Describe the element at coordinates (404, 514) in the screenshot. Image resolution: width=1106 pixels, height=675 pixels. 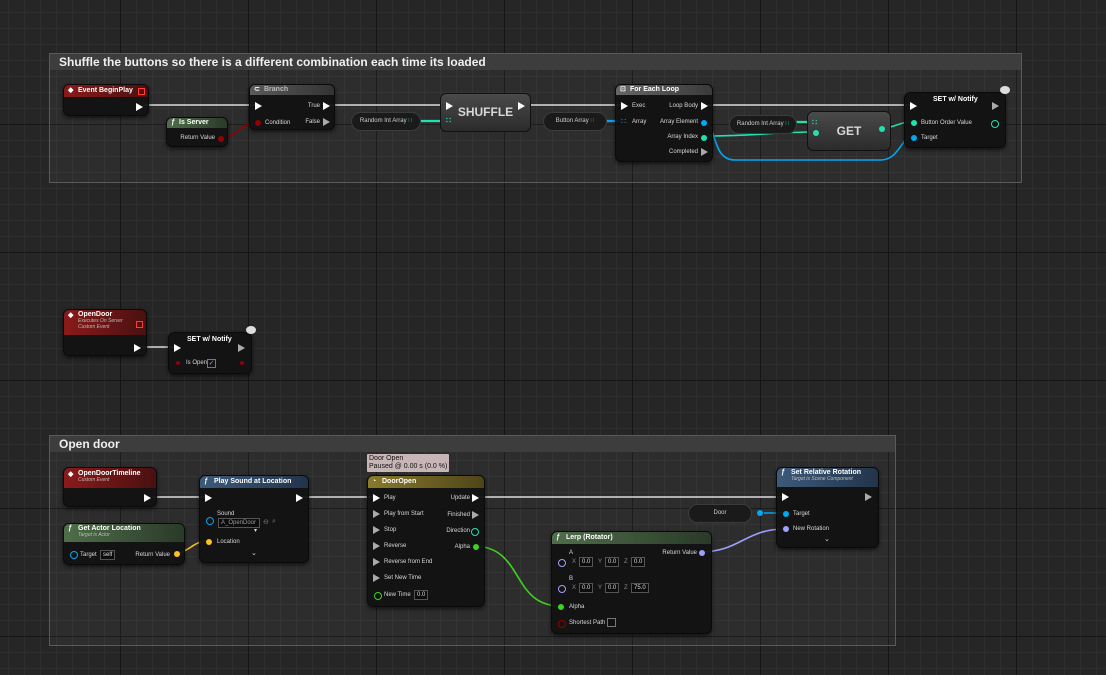
I see `play-from-start-label: Play from Start` at that location.